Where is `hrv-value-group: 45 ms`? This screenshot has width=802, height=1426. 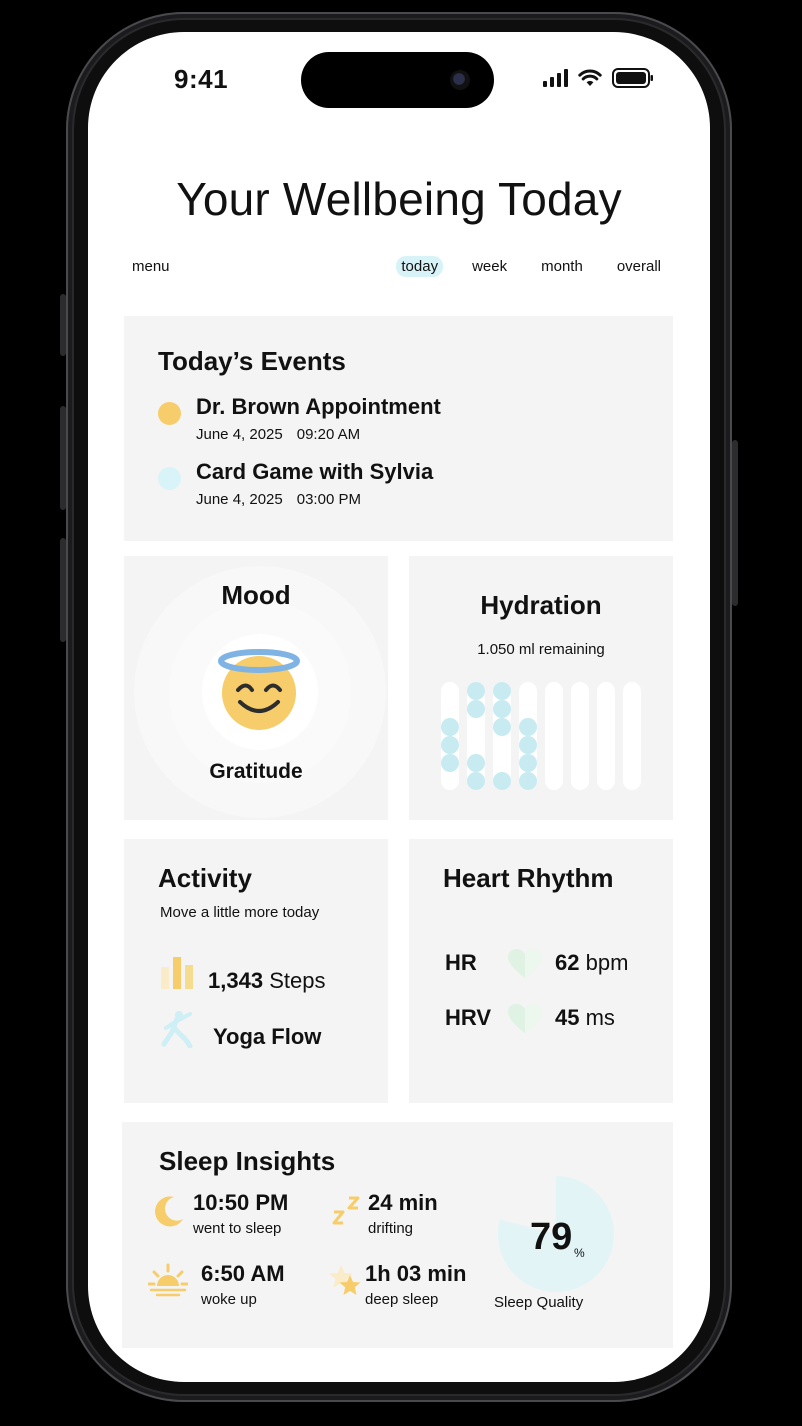 hrv-value-group: 45 ms is located at coordinates (585, 1018).